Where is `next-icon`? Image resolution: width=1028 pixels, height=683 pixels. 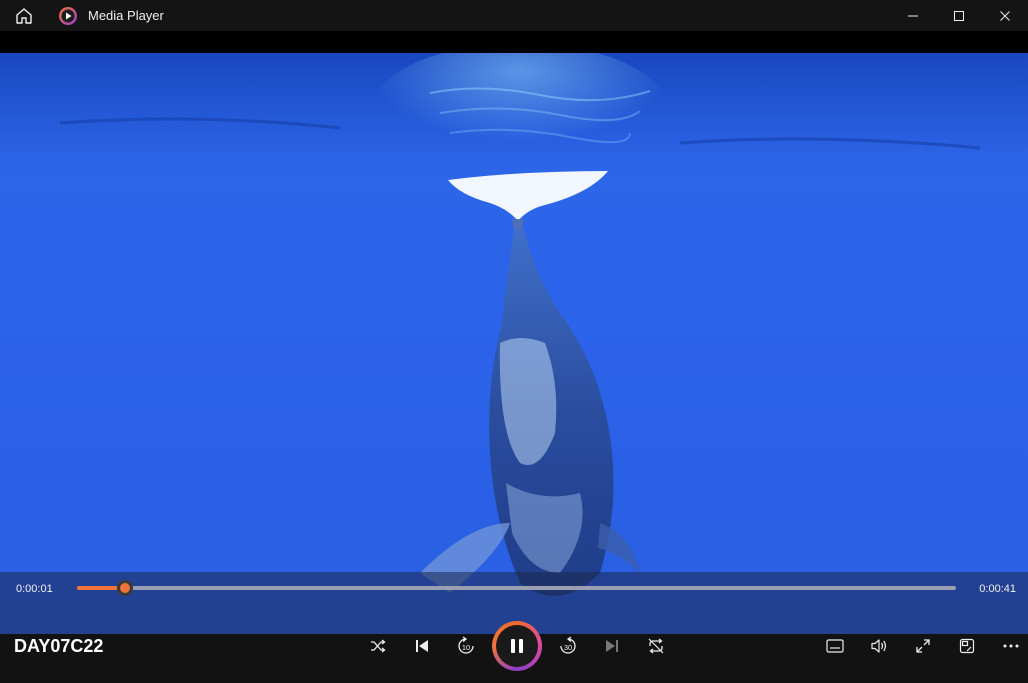
next-icon is located at coordinates (612, 646).